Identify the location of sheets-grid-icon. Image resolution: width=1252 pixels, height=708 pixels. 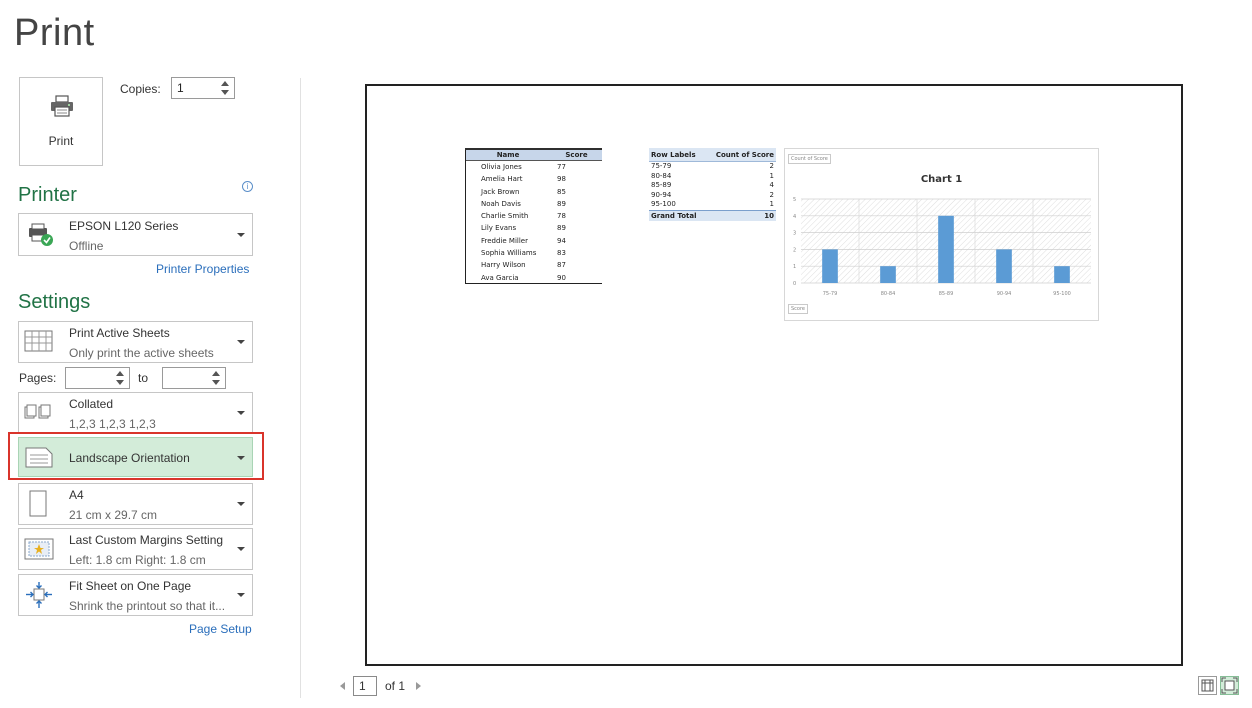
(39, 344).